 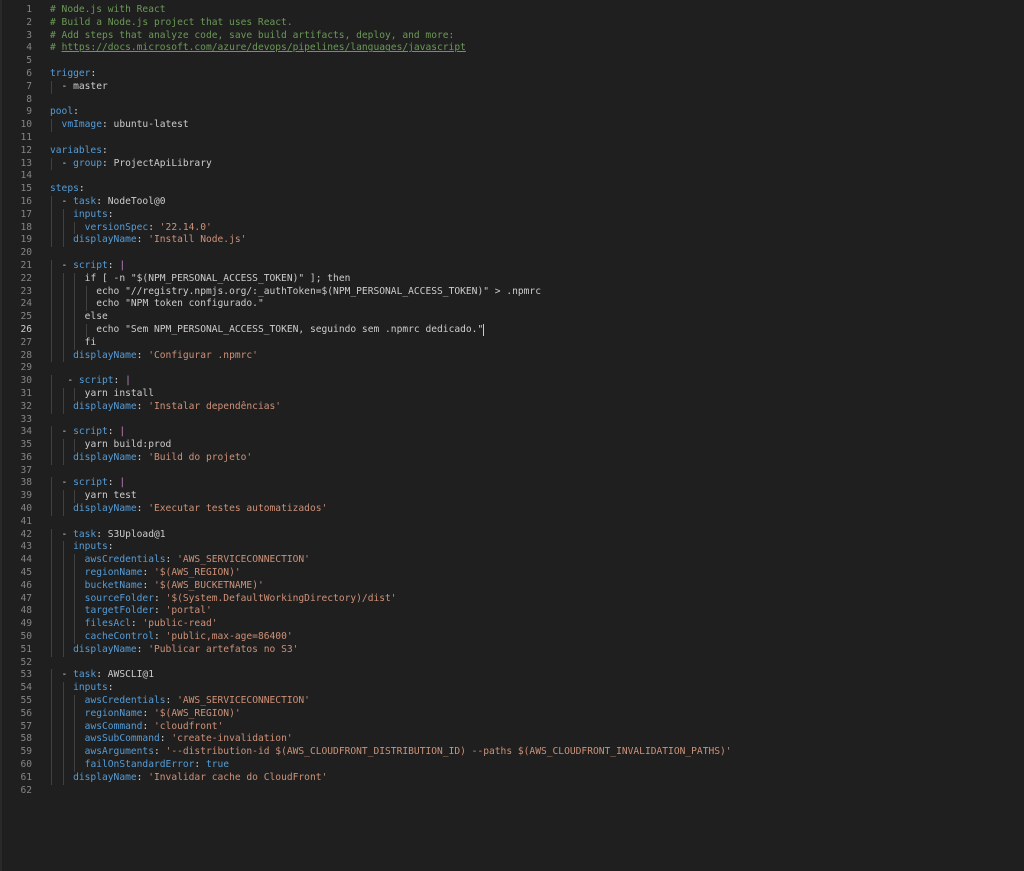 What do you see at coordinates (512, 586) in the screenshot?
I see `code-line: 46 bucketName: '$(AWS_BUCKETNAME)'` at bounding box center [512, 586].